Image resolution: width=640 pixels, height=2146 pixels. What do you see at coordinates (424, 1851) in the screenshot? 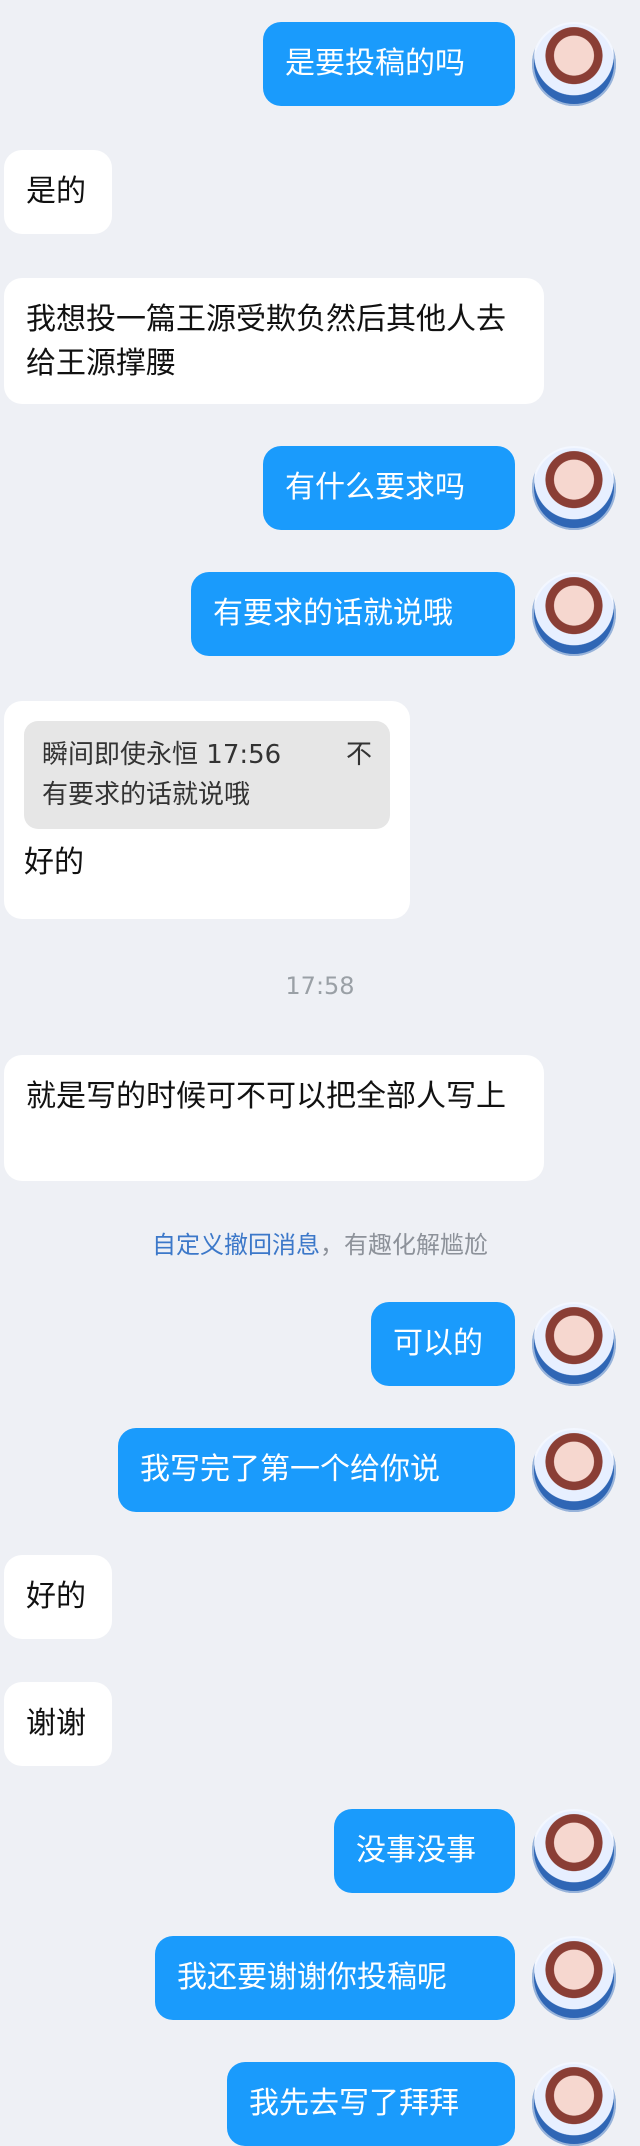
I see `outgoing-message-bubble: 没事没事` at bounding box center [424, 1851].